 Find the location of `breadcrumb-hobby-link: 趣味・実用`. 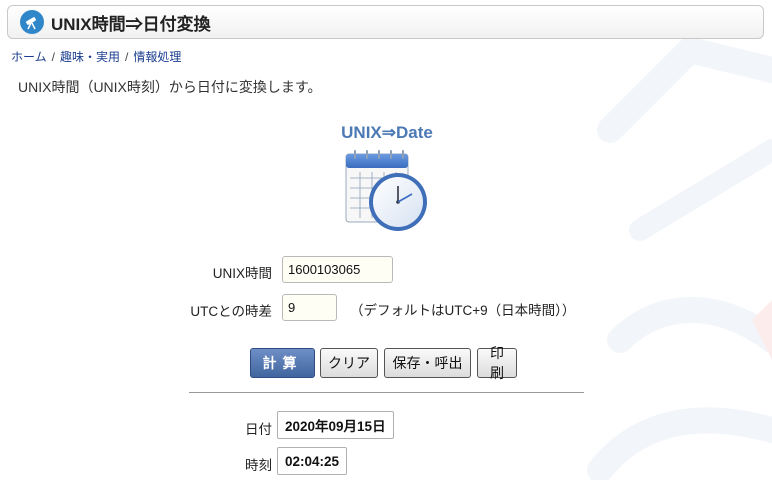

breadcrumb-hobby-link: 趣味・実用 is located at coordinates (90, 57).